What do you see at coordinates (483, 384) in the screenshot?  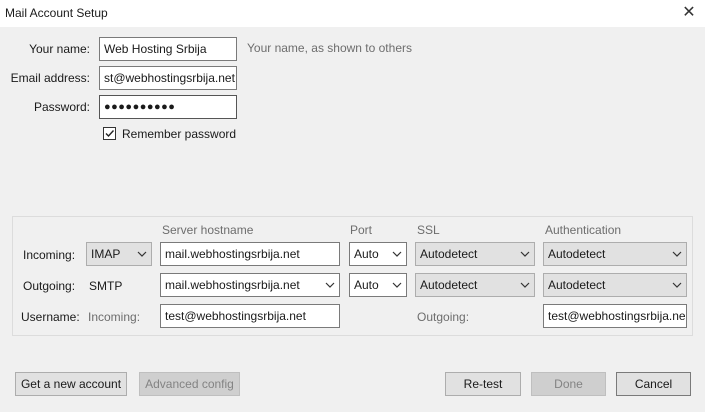 I see `retest-button: Re-test` at bounding box center [483, 384].